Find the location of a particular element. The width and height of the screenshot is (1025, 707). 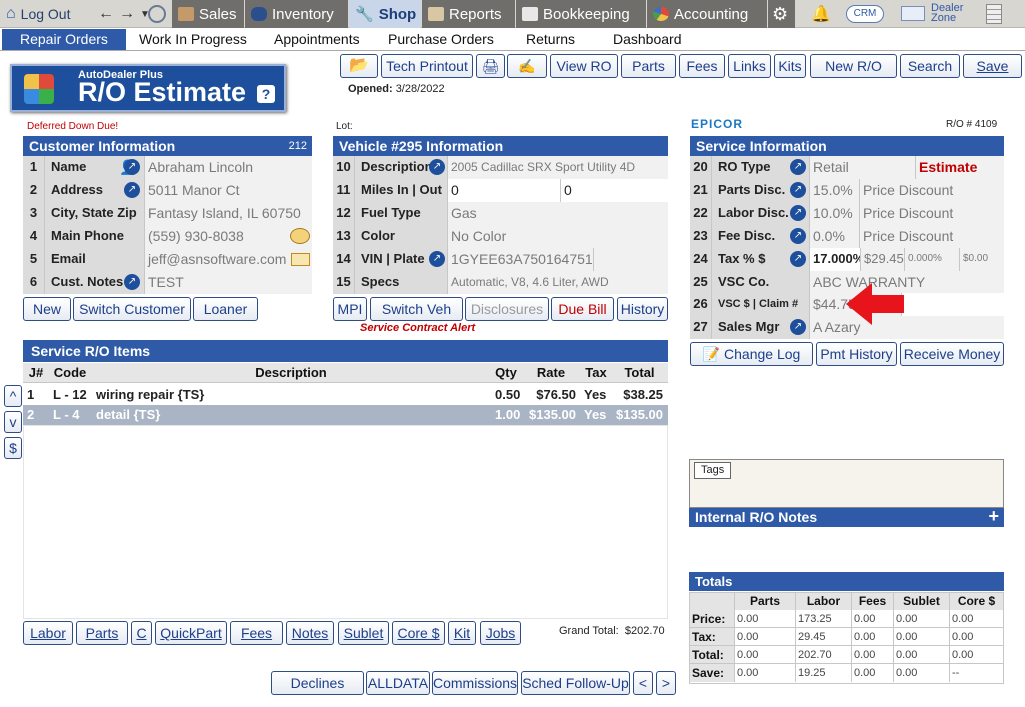

subnav-repair-orders: Repair Orders is located at coordinates (64, 39).